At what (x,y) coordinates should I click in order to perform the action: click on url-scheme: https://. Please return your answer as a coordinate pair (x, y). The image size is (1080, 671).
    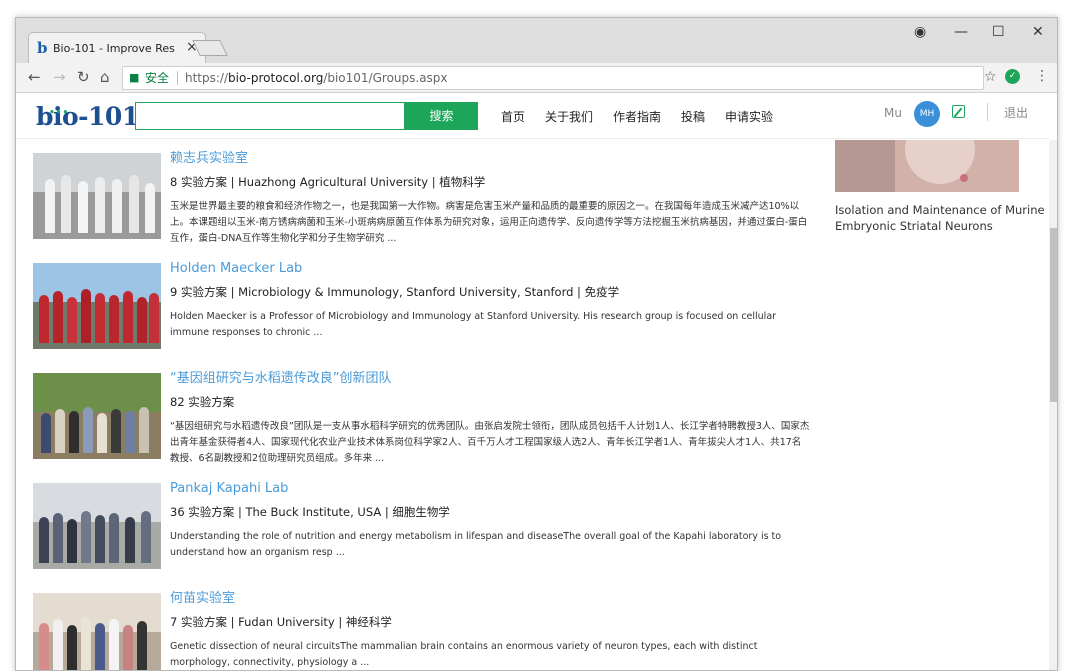
    Looking at the image, I should click on (207, 78).